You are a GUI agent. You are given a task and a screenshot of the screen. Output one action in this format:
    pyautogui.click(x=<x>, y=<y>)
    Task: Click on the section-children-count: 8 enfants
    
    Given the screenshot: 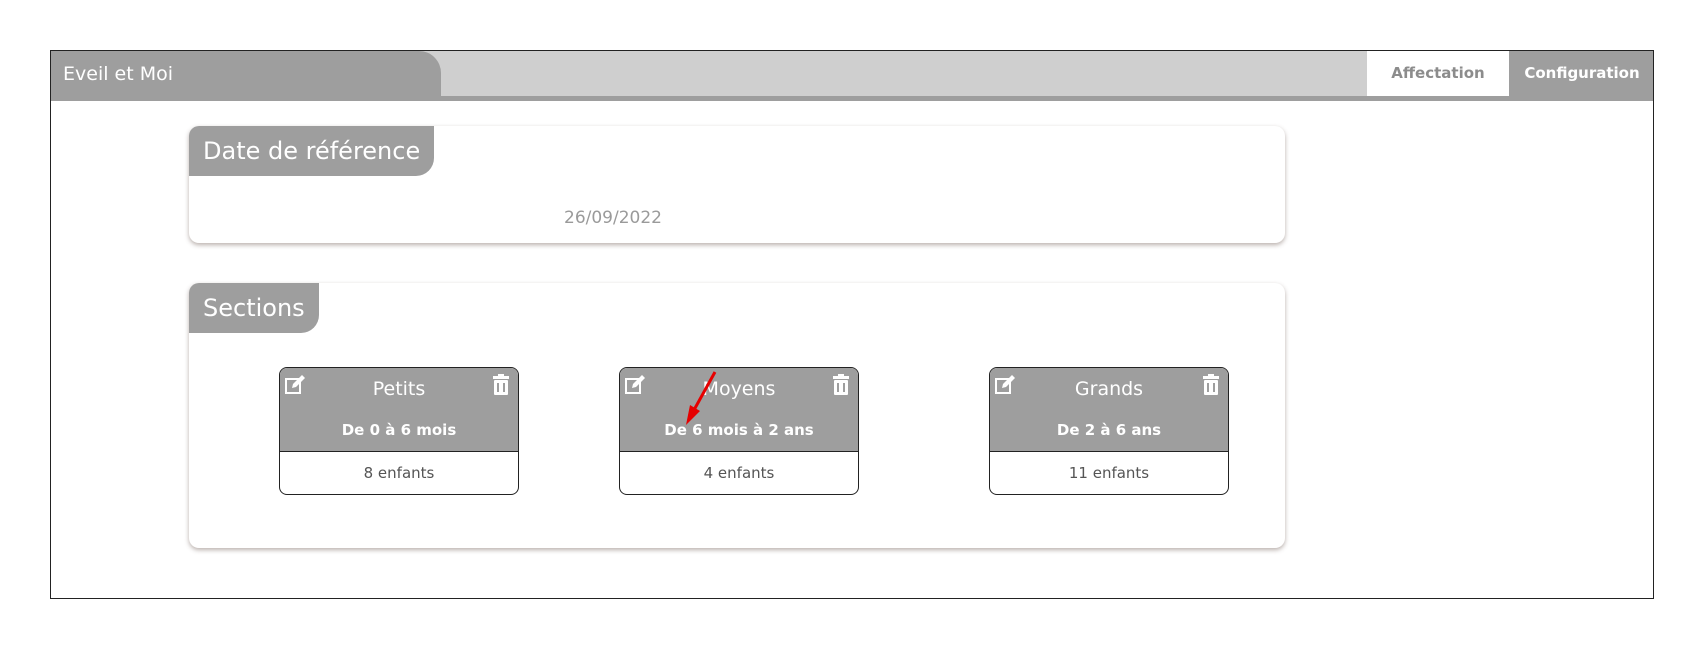 What is the action you would take?
    pyautogui.click(x=399, y=473)
    